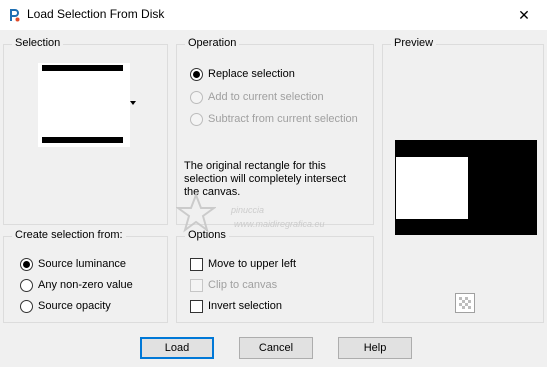  I want to click on subtract-from-selection-radio: Subtract from current selection, so click(274, 119).